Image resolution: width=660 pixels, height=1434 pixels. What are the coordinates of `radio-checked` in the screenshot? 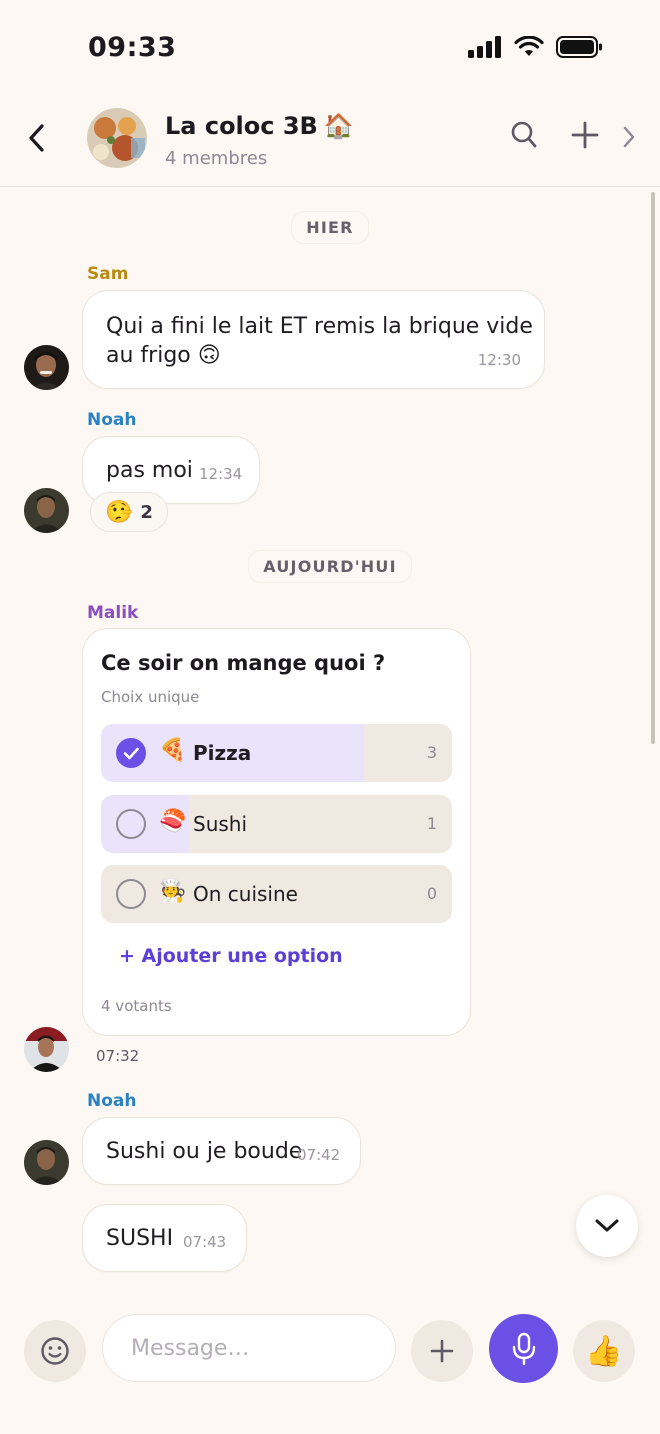 It's located at (131, 753).